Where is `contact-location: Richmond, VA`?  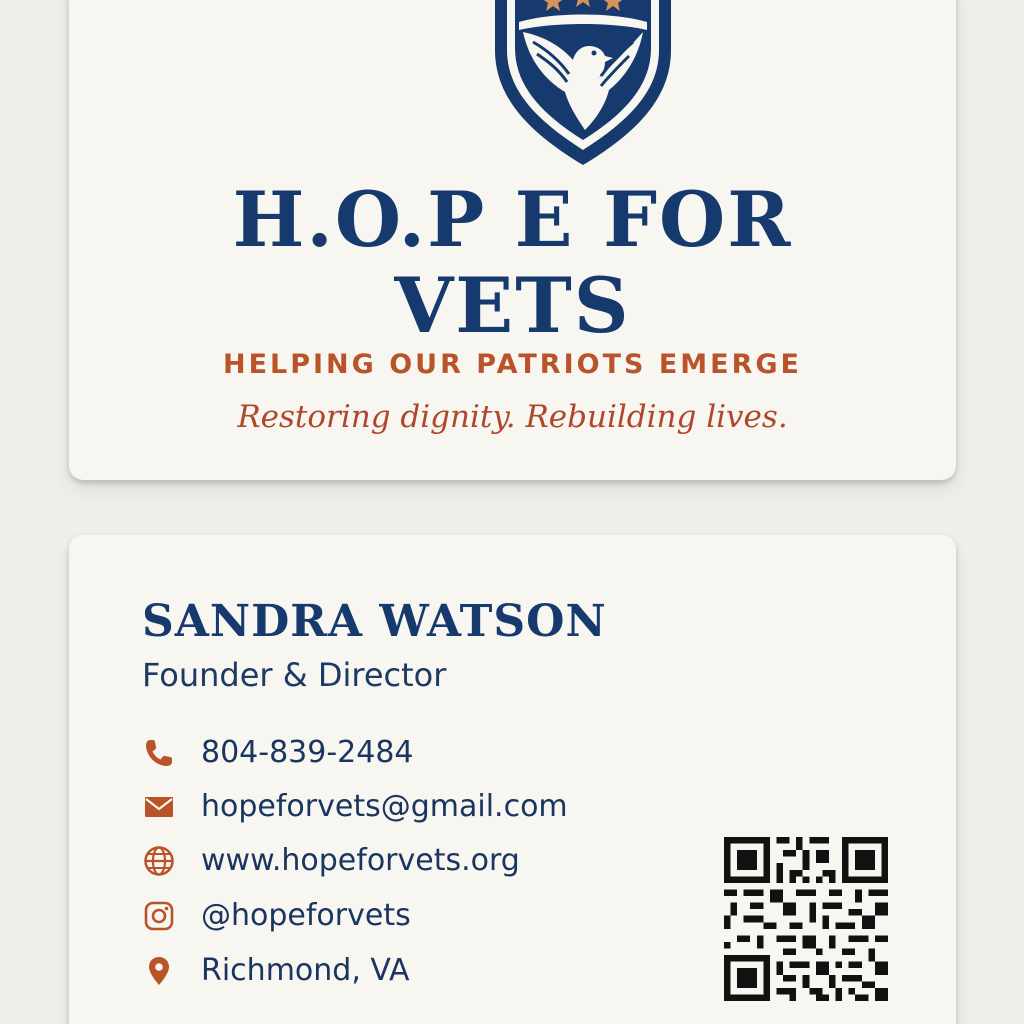 contact-location: Richmond, VA is located at coordinates (276, 971).